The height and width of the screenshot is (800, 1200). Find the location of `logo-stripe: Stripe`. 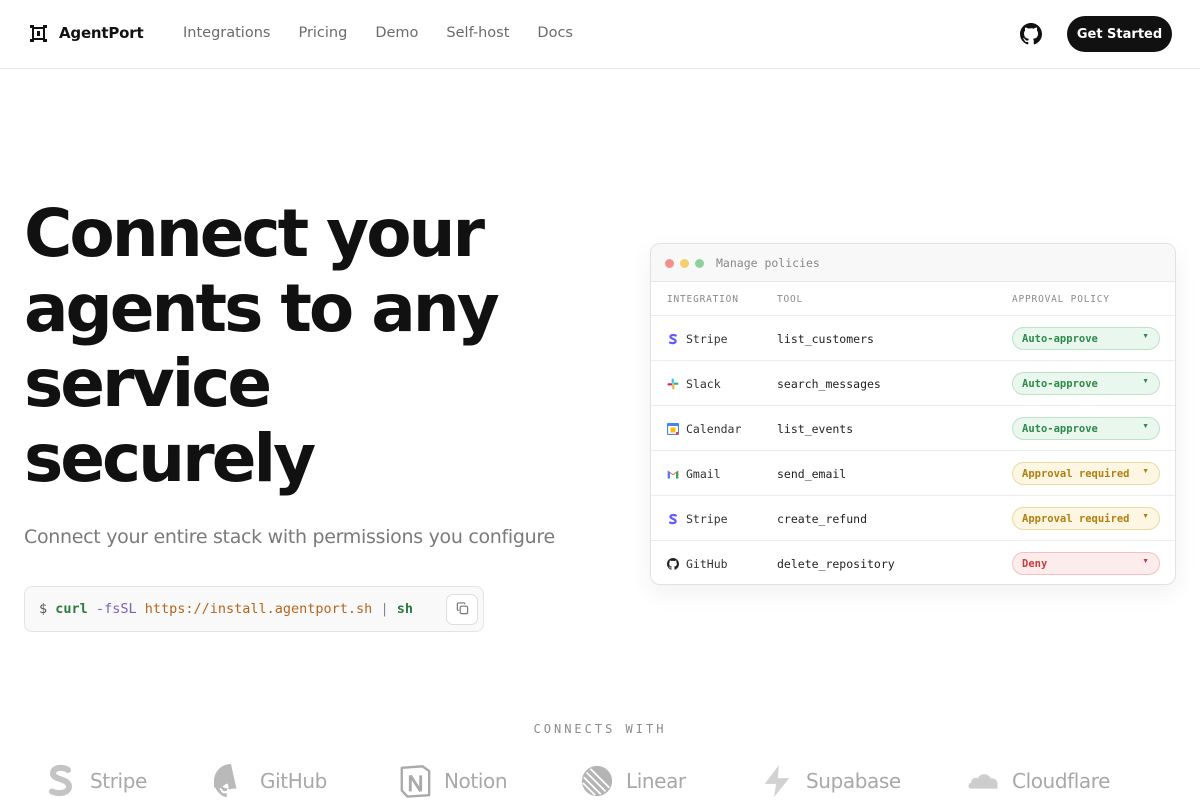

logo-stripe: Stripe is located at coordinates (95, 781).